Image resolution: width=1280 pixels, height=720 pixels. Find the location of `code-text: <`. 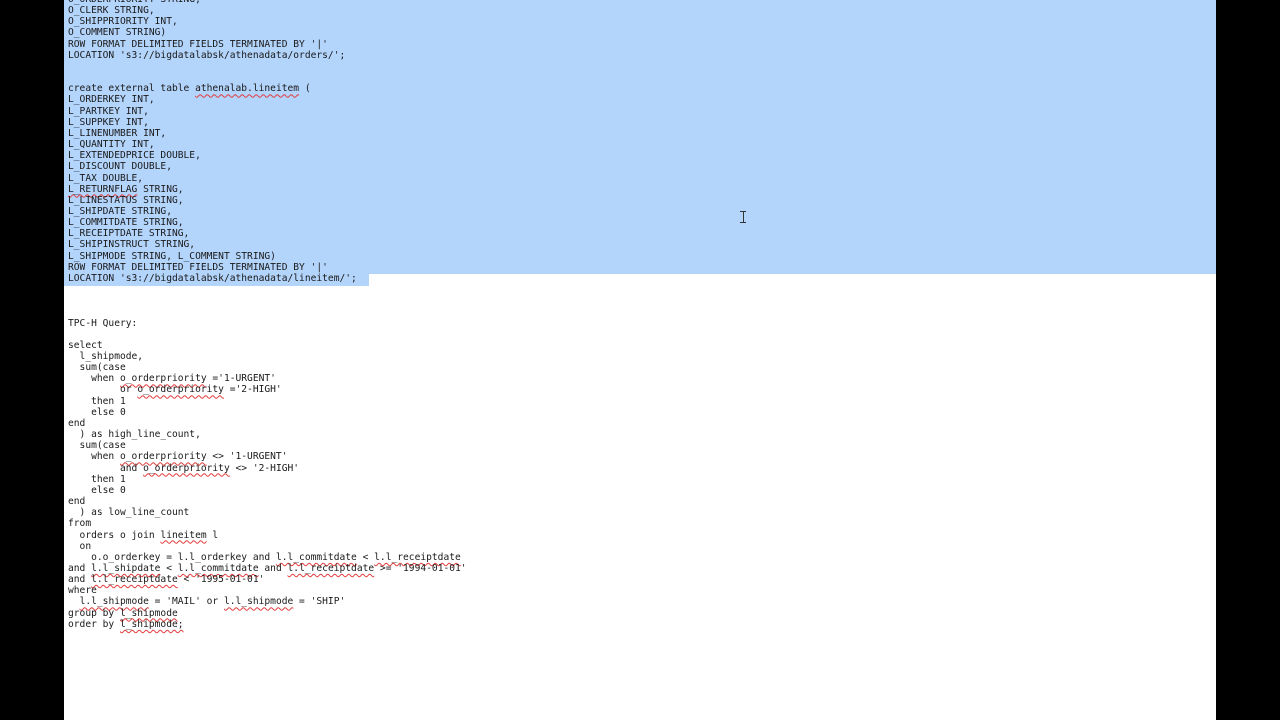

code-text: < is located at coordinates (169, 568).